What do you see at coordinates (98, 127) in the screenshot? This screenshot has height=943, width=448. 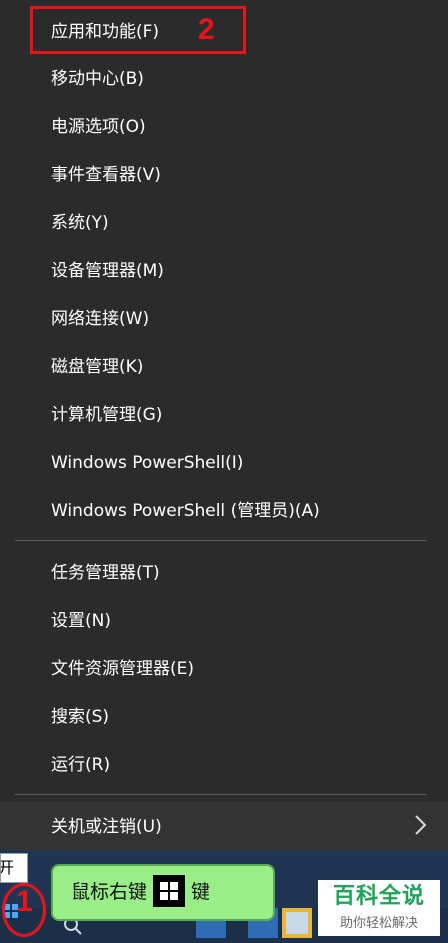 I see `menu-item-power-options: 电源选项(O)` at bounding box center [98, 127].